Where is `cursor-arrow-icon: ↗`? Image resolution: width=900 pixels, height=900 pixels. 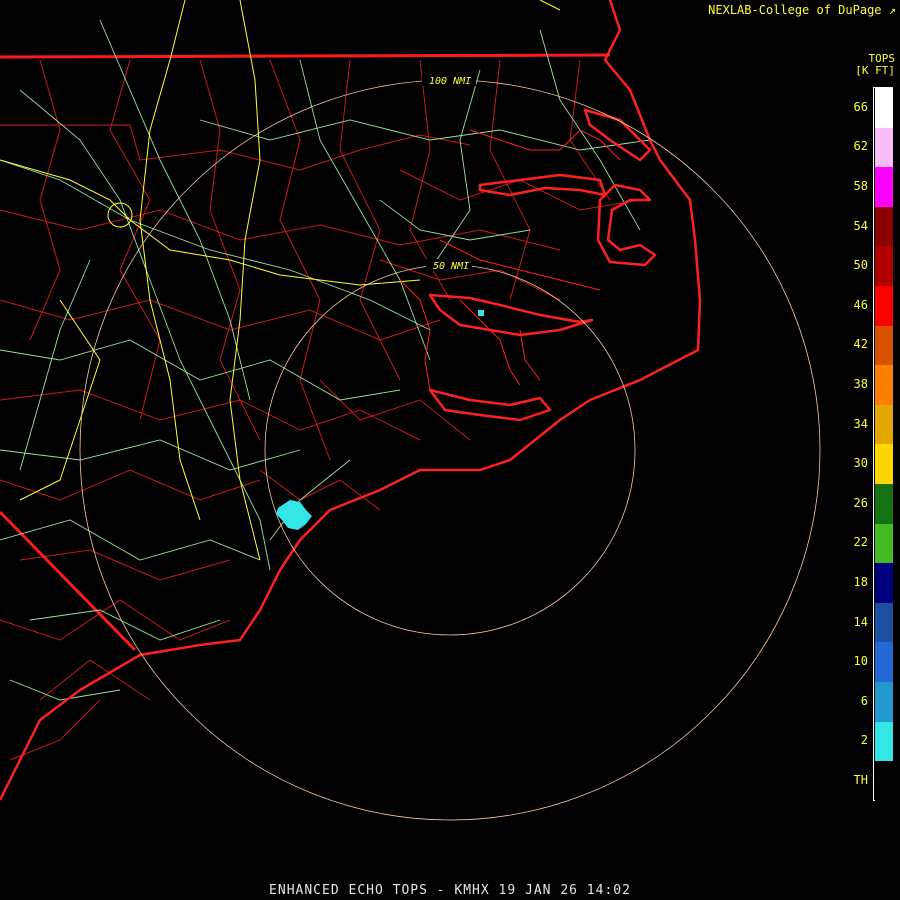 cursor-arrow-icon: ↗ is located at coordinates (892, 10).